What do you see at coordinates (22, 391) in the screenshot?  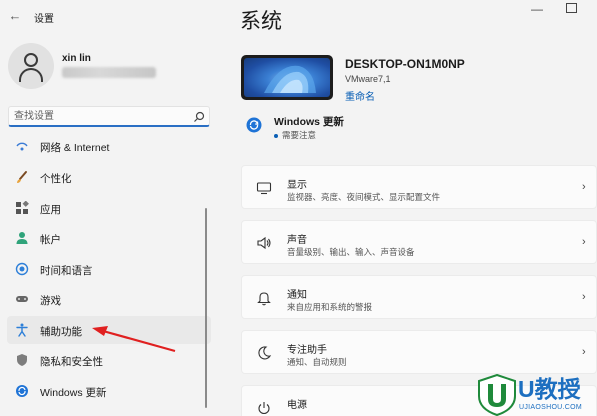 I see `windows-update-icon` at bounding box center [22, 391].